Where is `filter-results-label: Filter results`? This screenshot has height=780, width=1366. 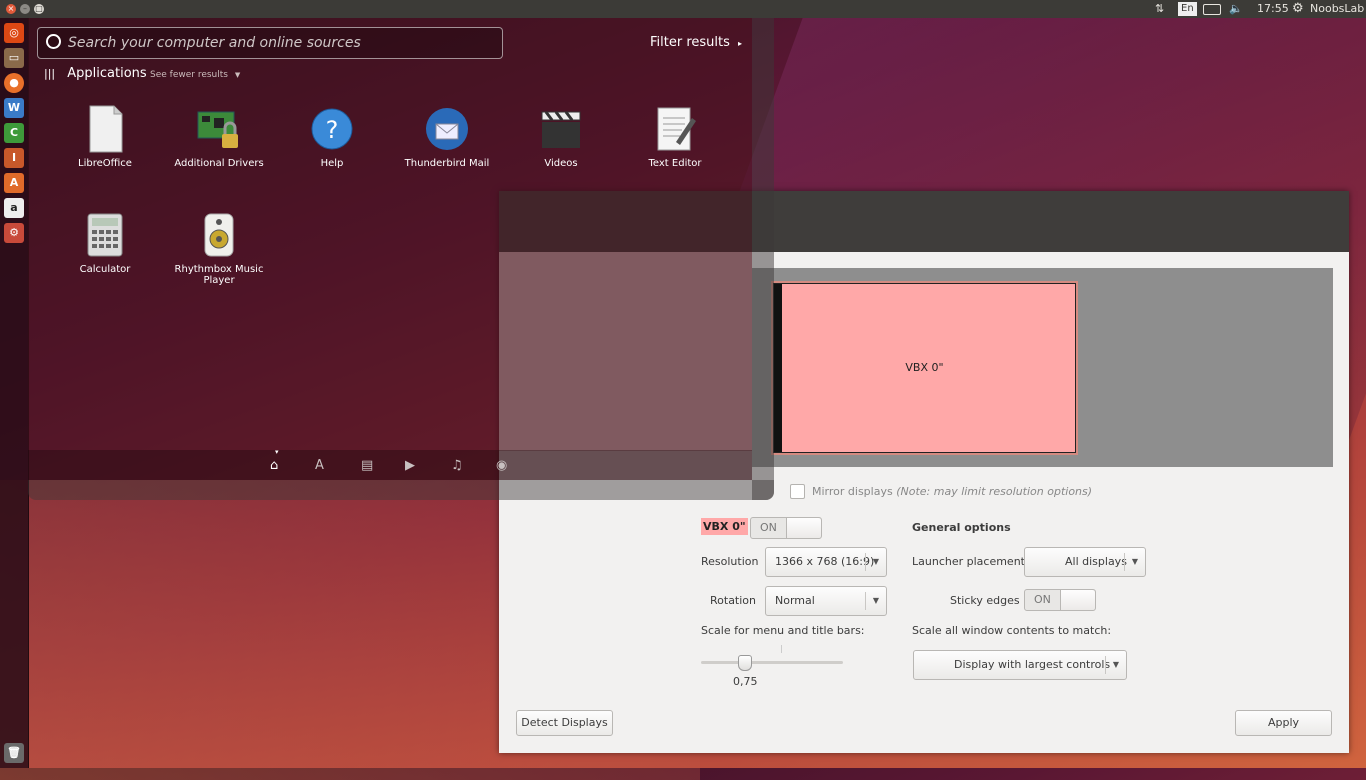 filter-results-label: Filter results is located at coordinates (690, 42).